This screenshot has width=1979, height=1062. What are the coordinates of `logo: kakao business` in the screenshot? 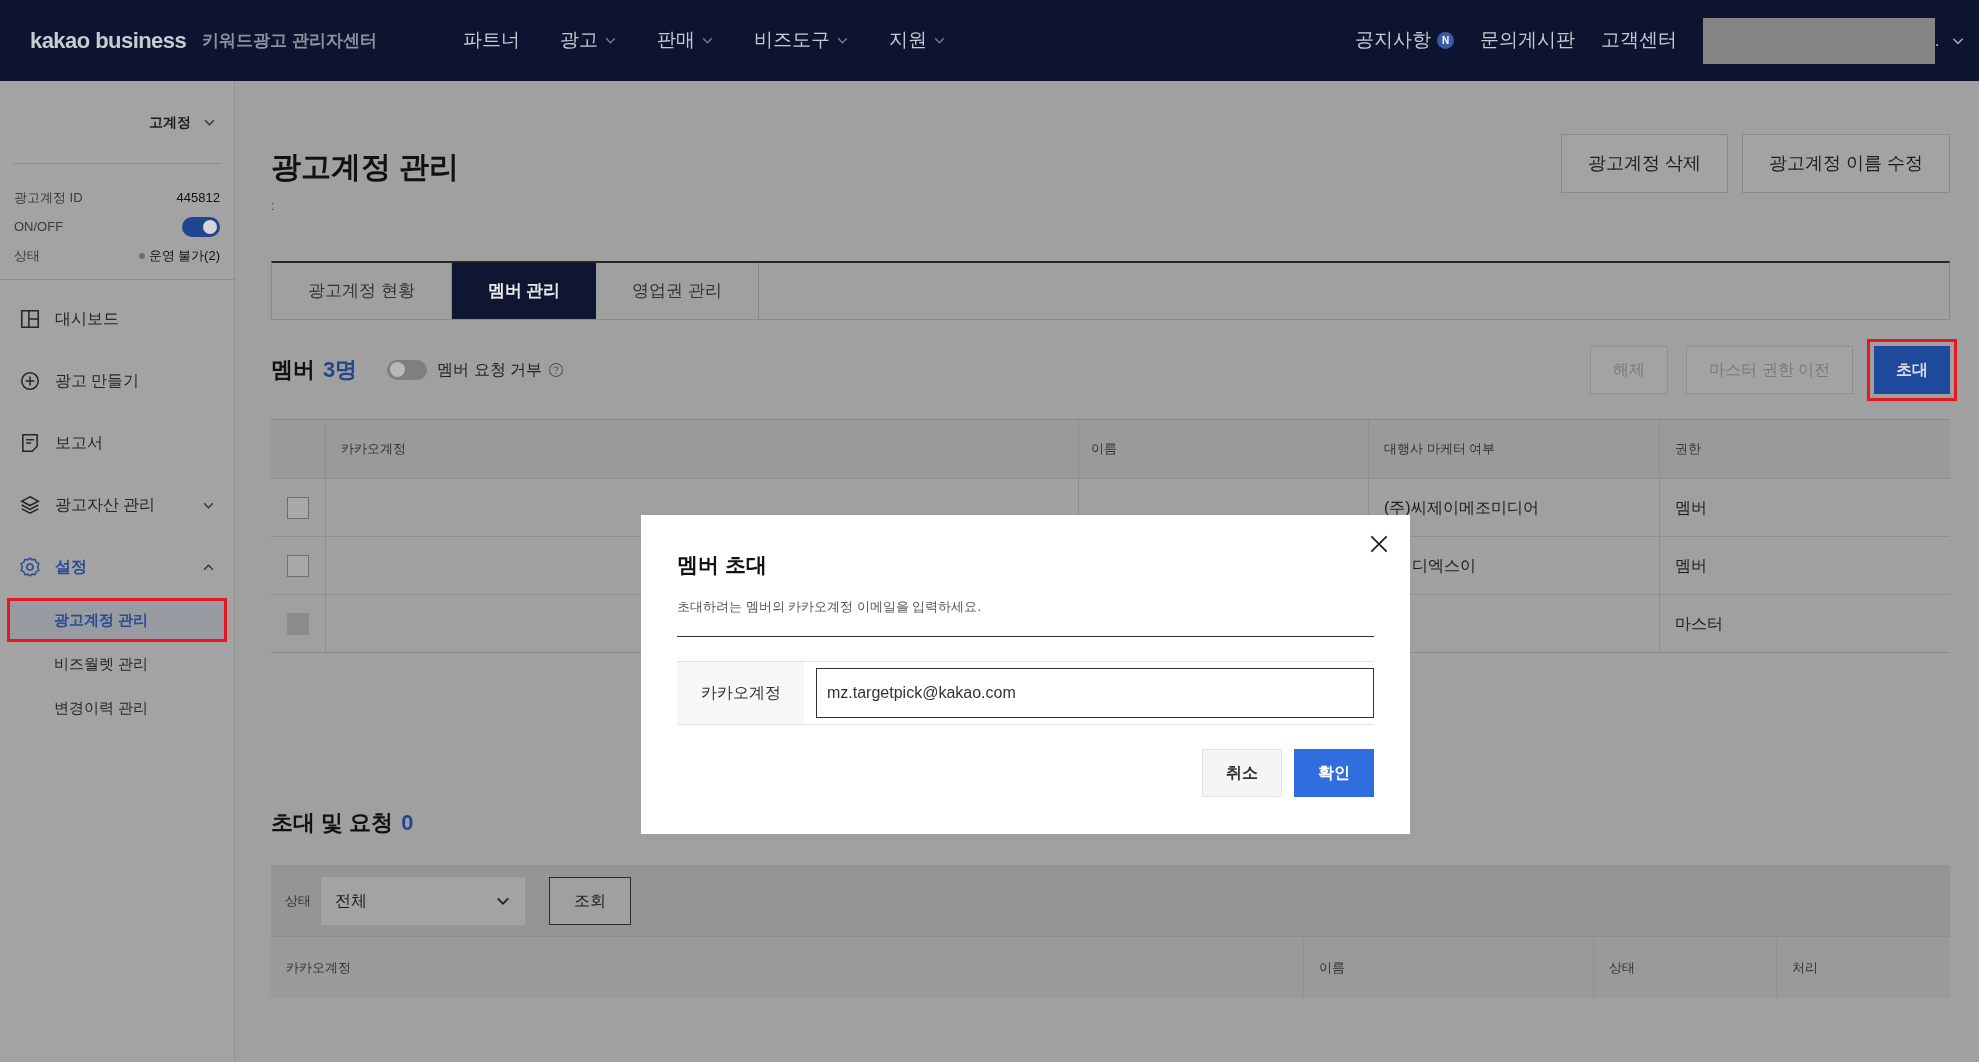 It's located at (108, 40).